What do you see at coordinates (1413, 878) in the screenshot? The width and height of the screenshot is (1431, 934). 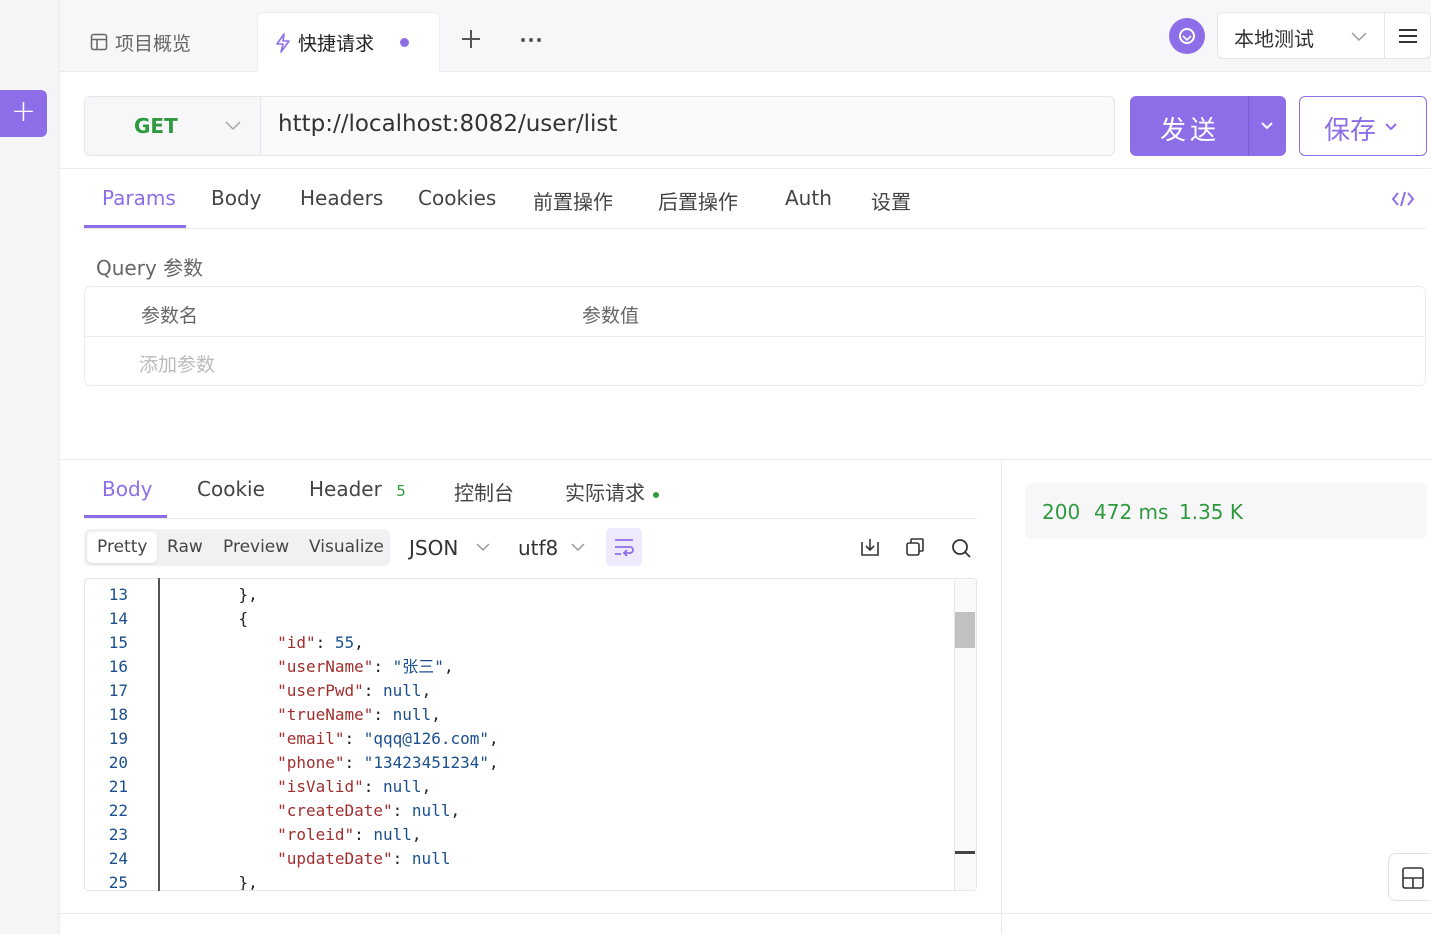 I see `layout-icon` at bounding box center [1413, 878].